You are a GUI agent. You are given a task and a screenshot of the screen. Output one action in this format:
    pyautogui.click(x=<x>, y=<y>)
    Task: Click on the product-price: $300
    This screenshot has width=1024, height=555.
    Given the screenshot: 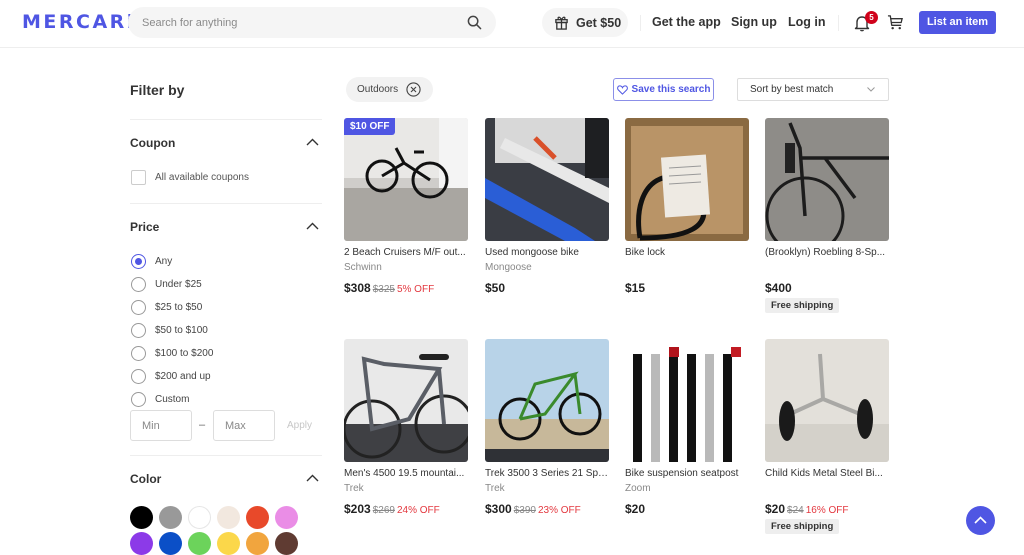 What is the action you would take?
    pyautogui.click(x=498, y=509)
    